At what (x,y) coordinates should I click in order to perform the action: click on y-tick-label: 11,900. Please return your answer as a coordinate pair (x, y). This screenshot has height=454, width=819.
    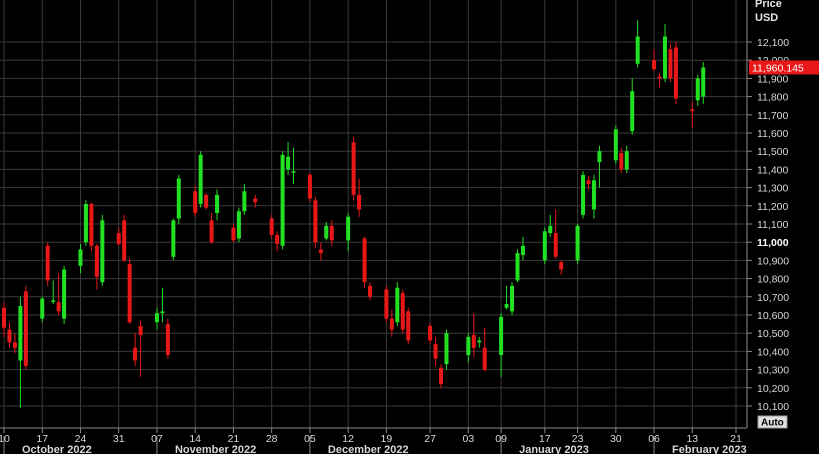
    Looking at the image, I should click on (772, 79).